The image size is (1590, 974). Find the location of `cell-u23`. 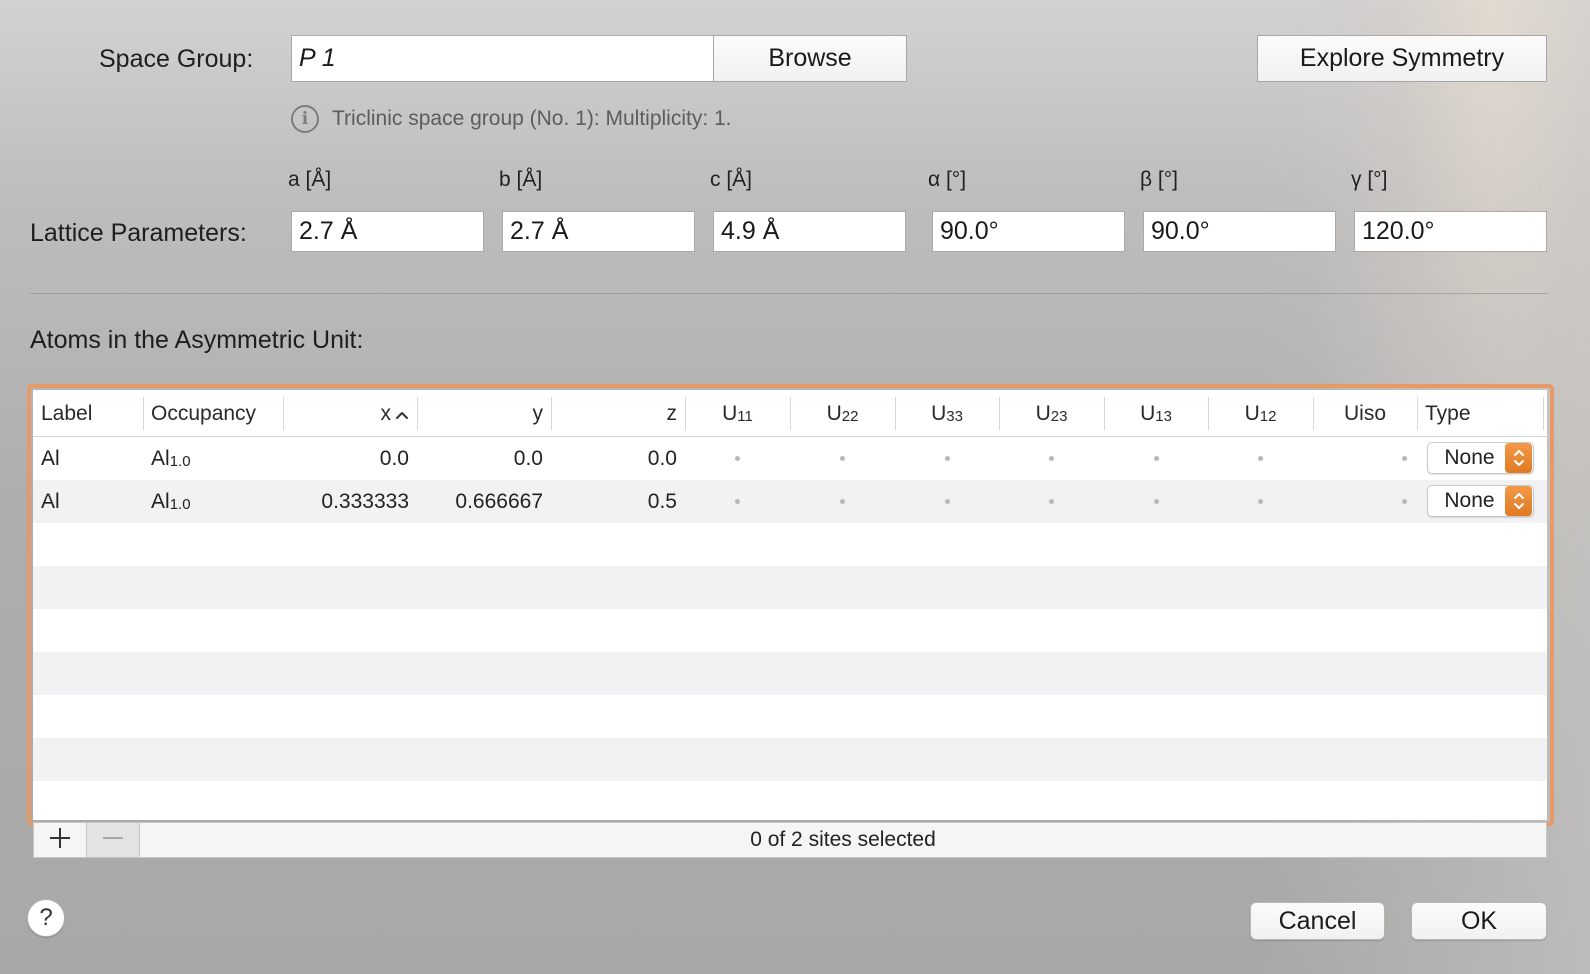

cell-u23 is located at coordinates (1051, 501).